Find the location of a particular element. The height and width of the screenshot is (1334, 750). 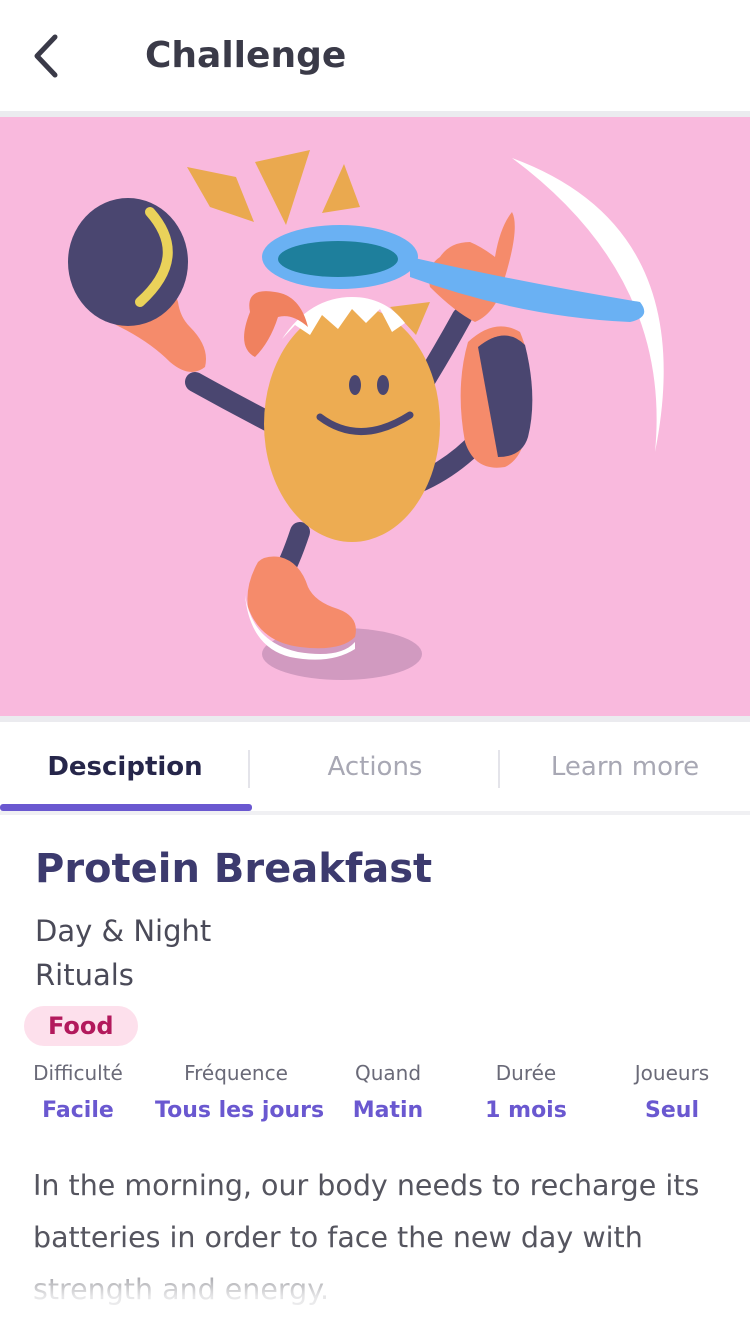

meta-value: 1 mois is located at coordinates (526, 1110).